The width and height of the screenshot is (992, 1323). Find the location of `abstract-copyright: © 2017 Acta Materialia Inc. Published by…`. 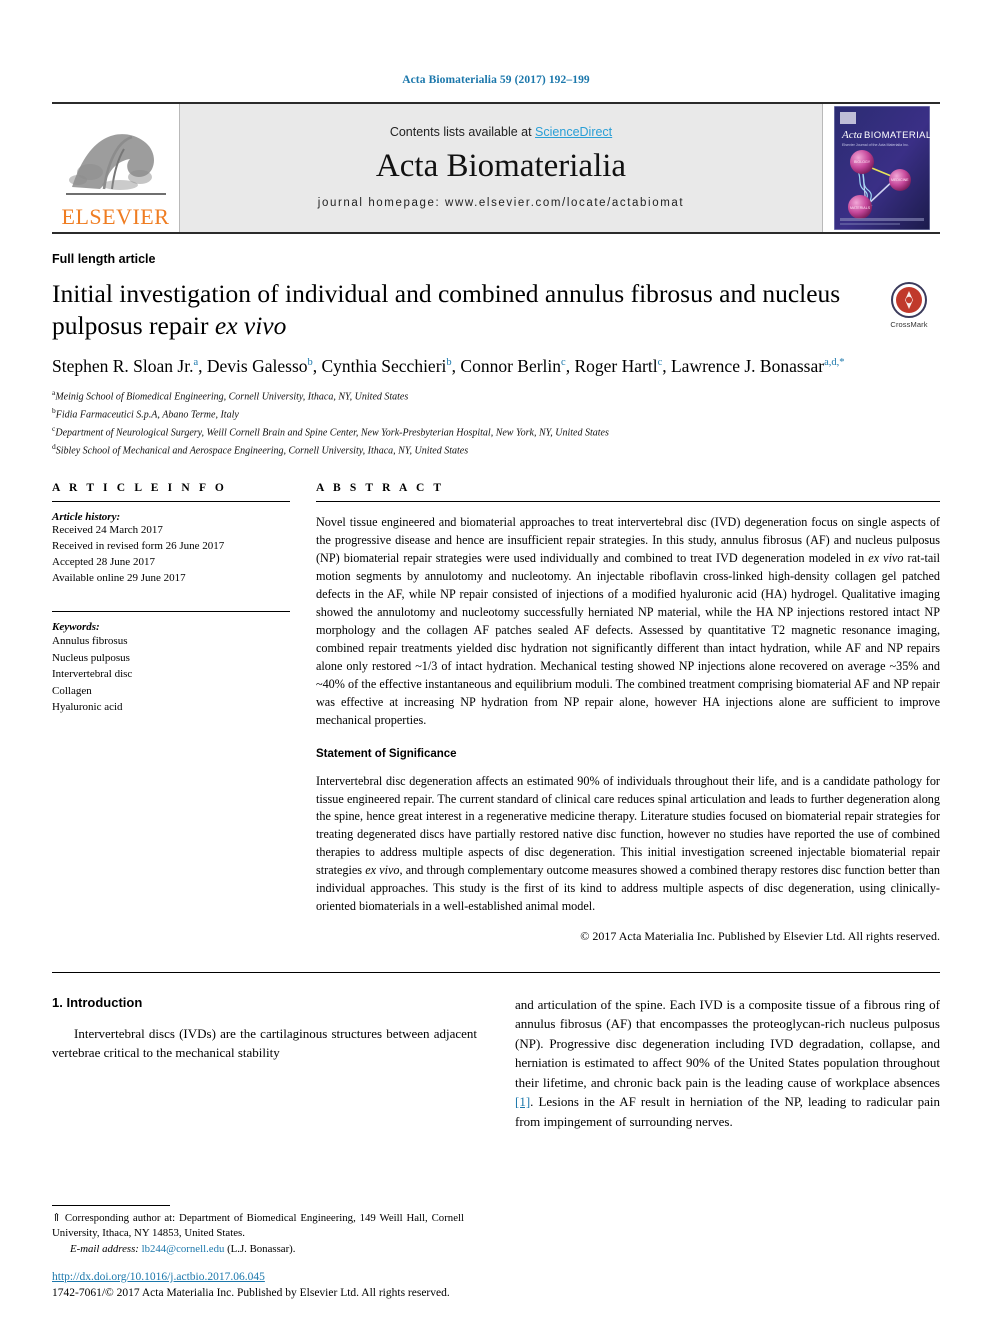

abstract-copyright: © 2017 Acta Materialia Inc. Published by… is located at coordinates (760, 936).